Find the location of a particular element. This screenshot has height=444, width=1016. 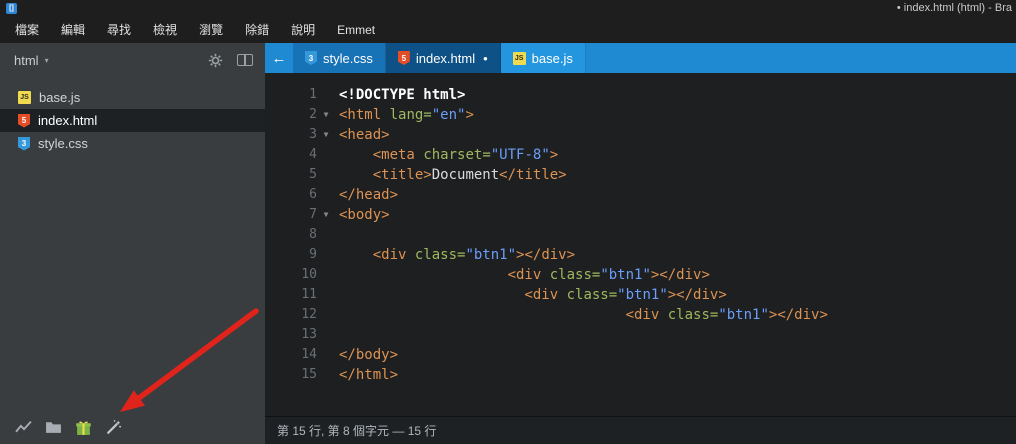

code-line: 3 ▼ <head> is located at coordinates (640, 135).